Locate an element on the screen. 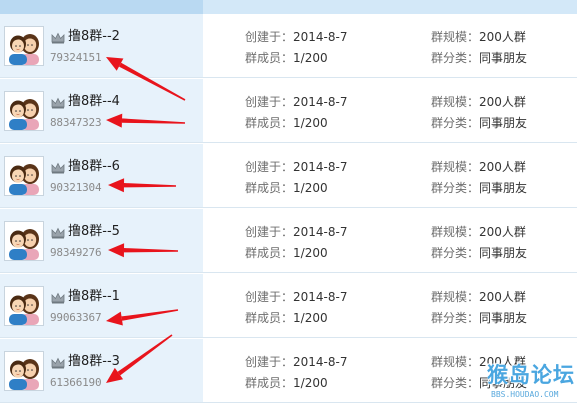  group-info-cell: 撸8群--4 88347323 is located at coordinates (101, 110).